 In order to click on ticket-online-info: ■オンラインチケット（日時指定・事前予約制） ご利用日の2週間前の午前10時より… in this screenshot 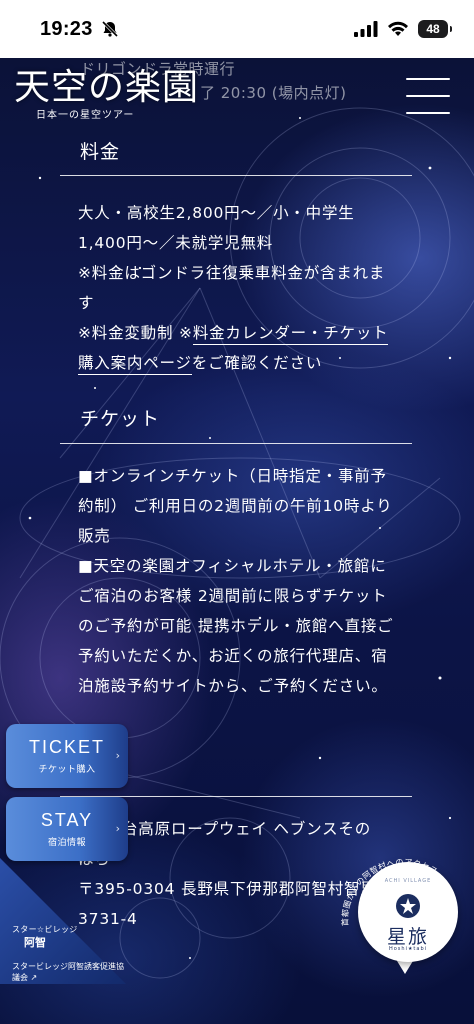, I will do `click(235, 506)`.